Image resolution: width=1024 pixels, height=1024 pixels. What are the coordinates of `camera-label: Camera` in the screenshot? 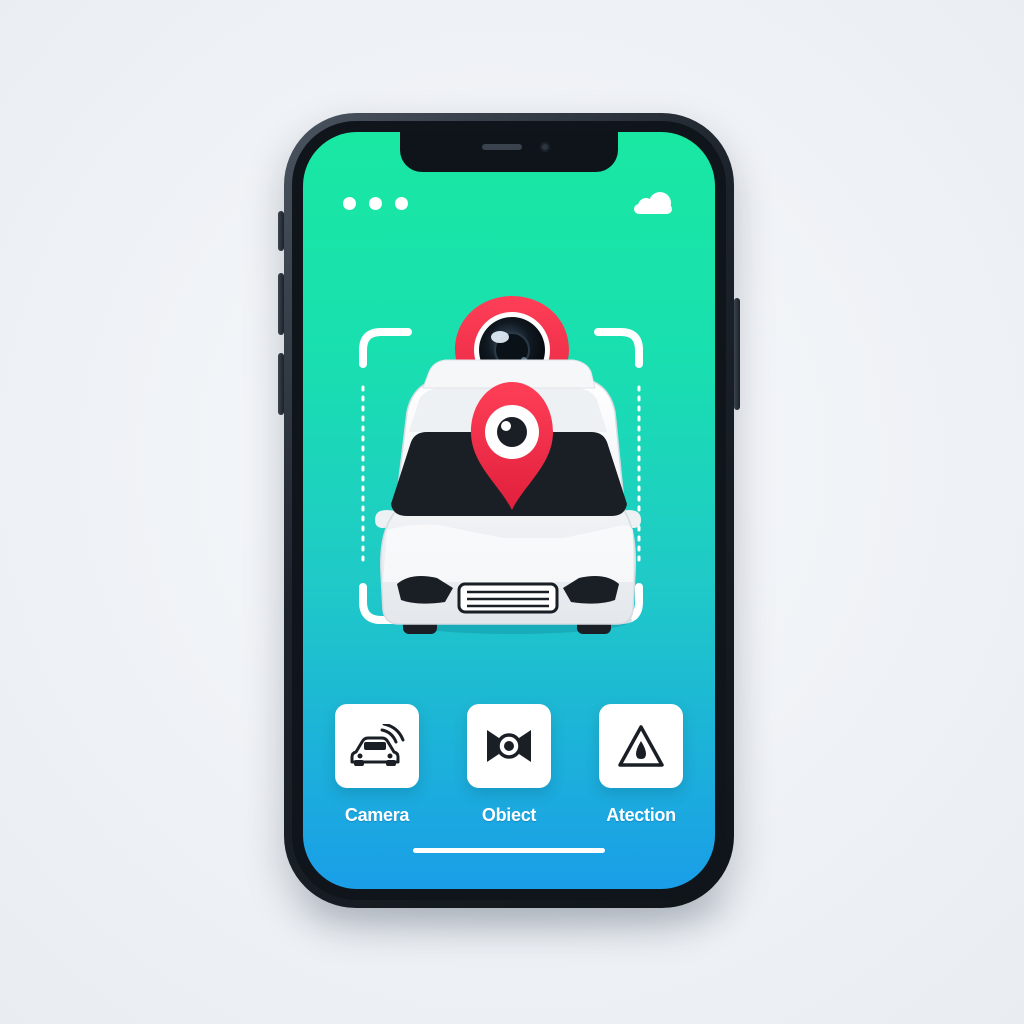 It's located at (377, 815).